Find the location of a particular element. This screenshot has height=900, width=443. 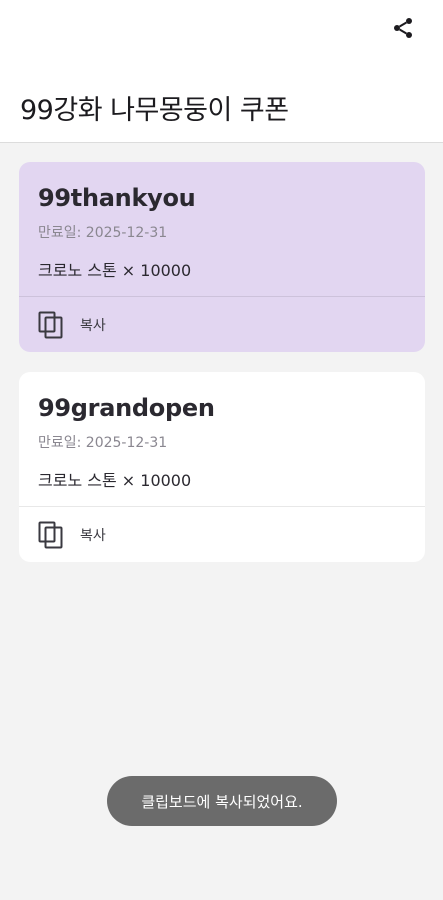

share-button is located at coordinates (403, 28).